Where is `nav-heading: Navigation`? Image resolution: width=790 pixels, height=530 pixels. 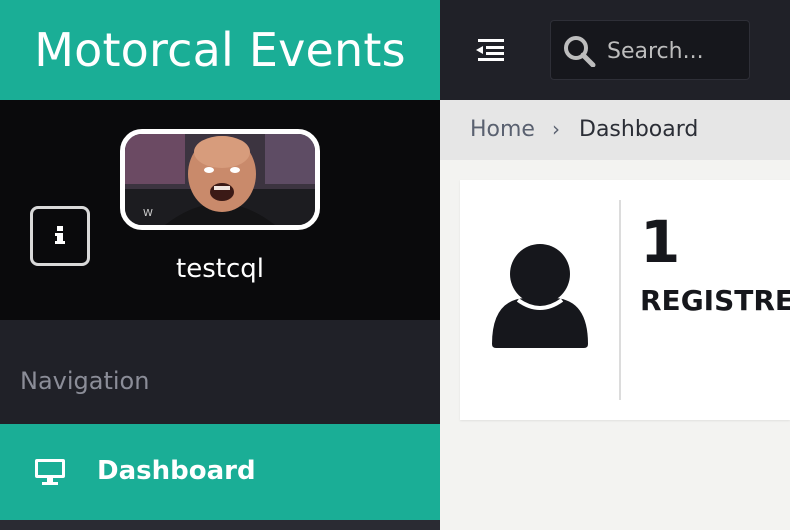 nav-heading: Navigation is located at coordinates (85, 381).